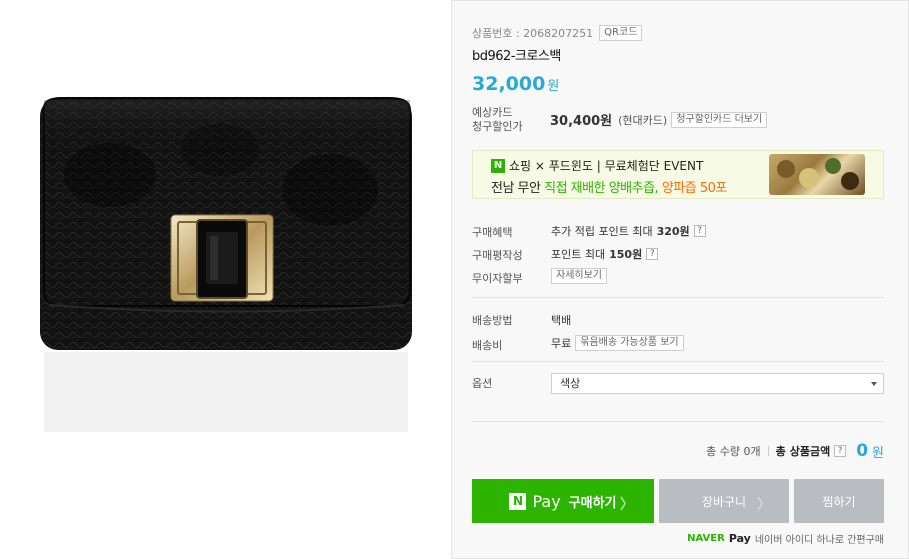 This screenshot has height=559, width=909. Describe the element at coordinates (561, 343) in the screenshot. I see `shipping-fee-text: 무료` at that location.